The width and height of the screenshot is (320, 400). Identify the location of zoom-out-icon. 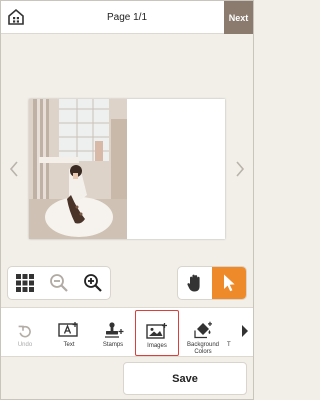
(59, 283).